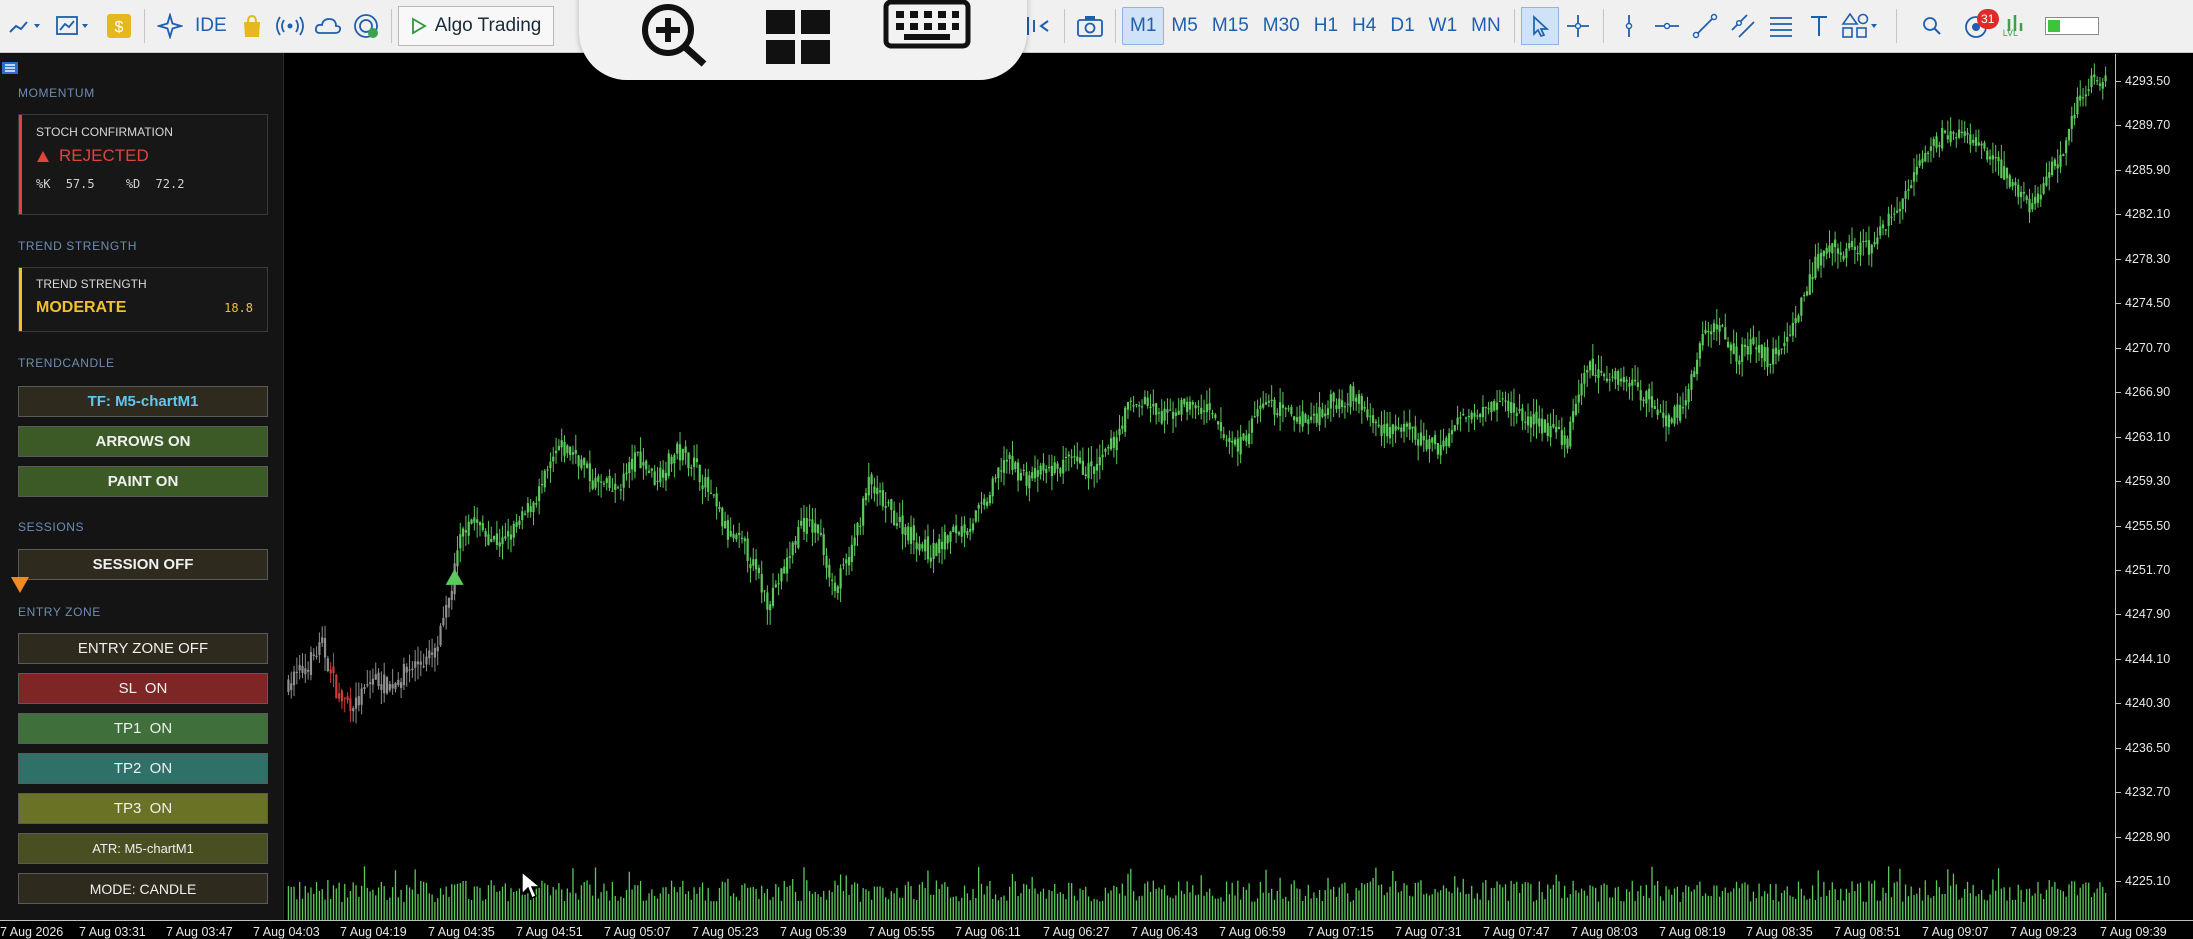 This screenshot has width=2193, height=939. I want to click on tp2-toggle-button: TP2 ON, so click(143, 768).